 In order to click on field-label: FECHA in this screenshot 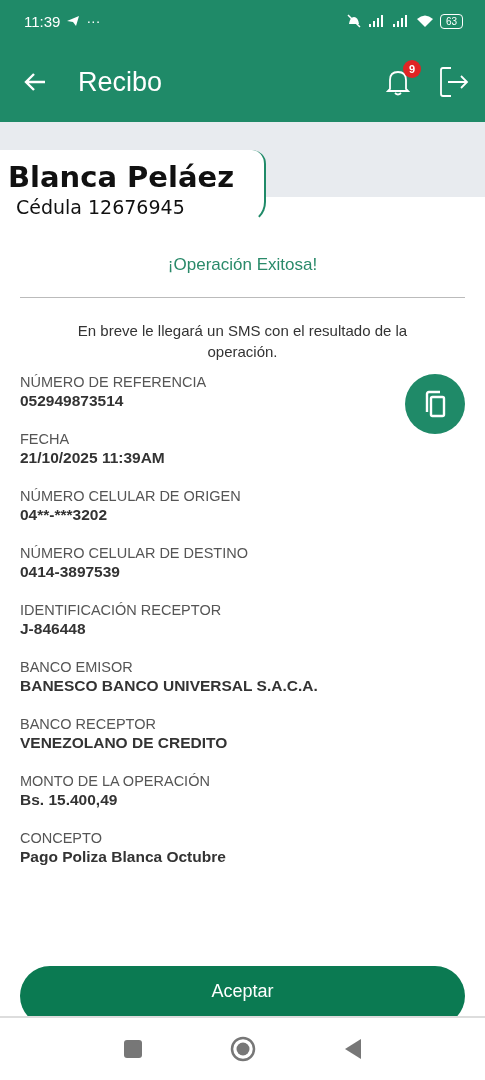, I will do `click(45, 439)`.